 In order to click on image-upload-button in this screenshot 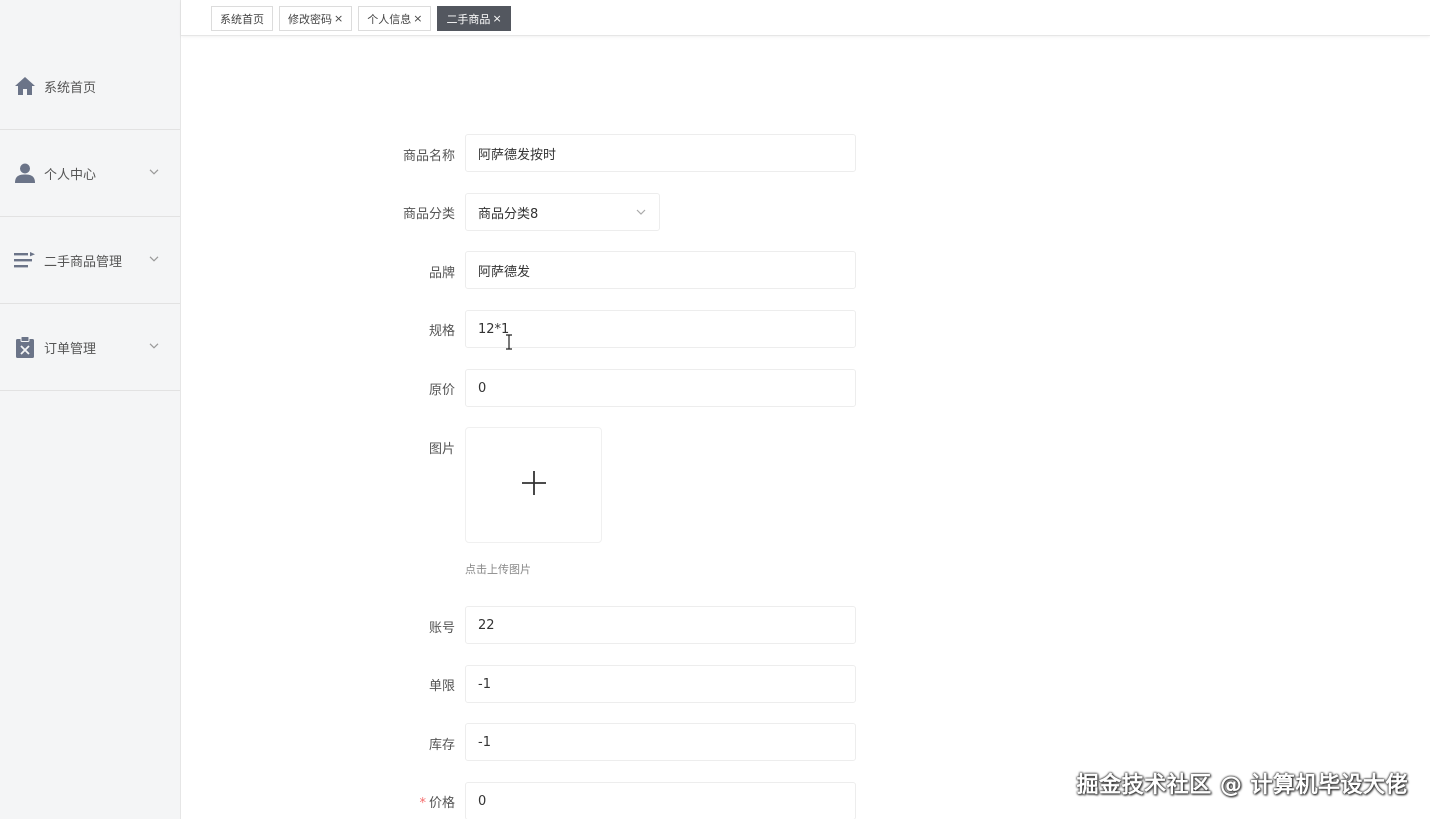, I will do `click(533, 485)`.